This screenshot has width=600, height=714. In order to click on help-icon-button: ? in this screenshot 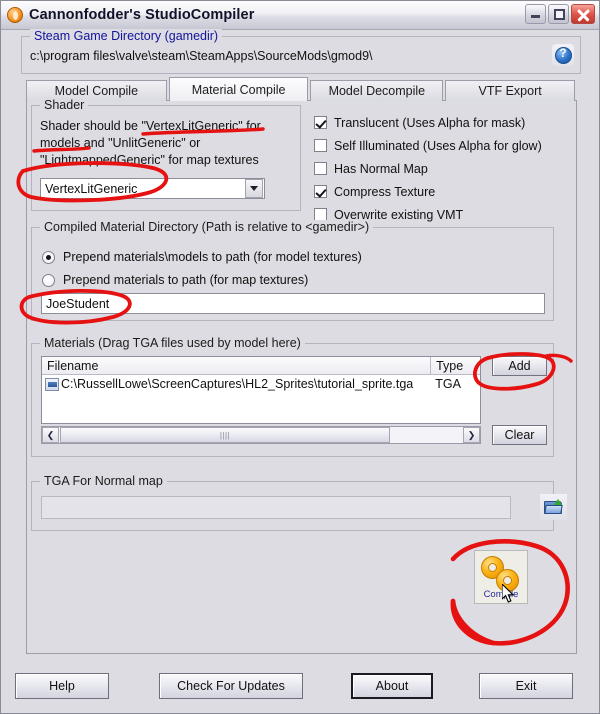, I will do `click(563, 55)`.